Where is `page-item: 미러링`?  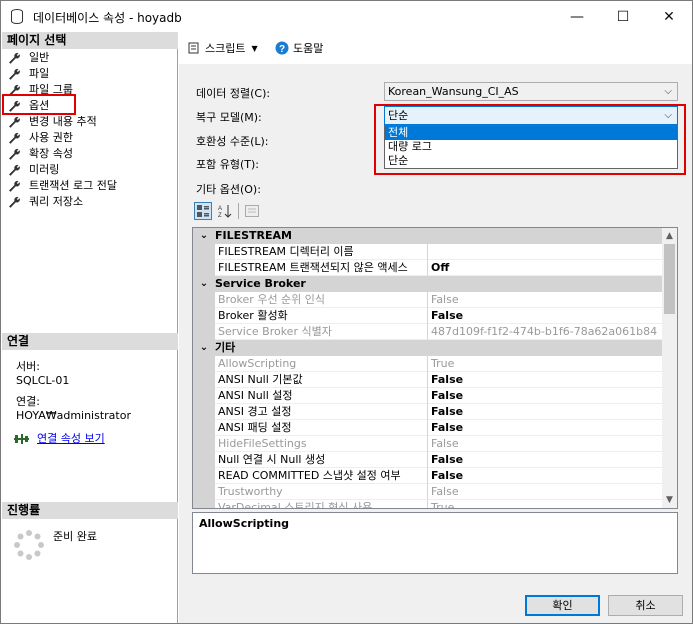 page-item: 미러링 is located at coordinates (62, 170).